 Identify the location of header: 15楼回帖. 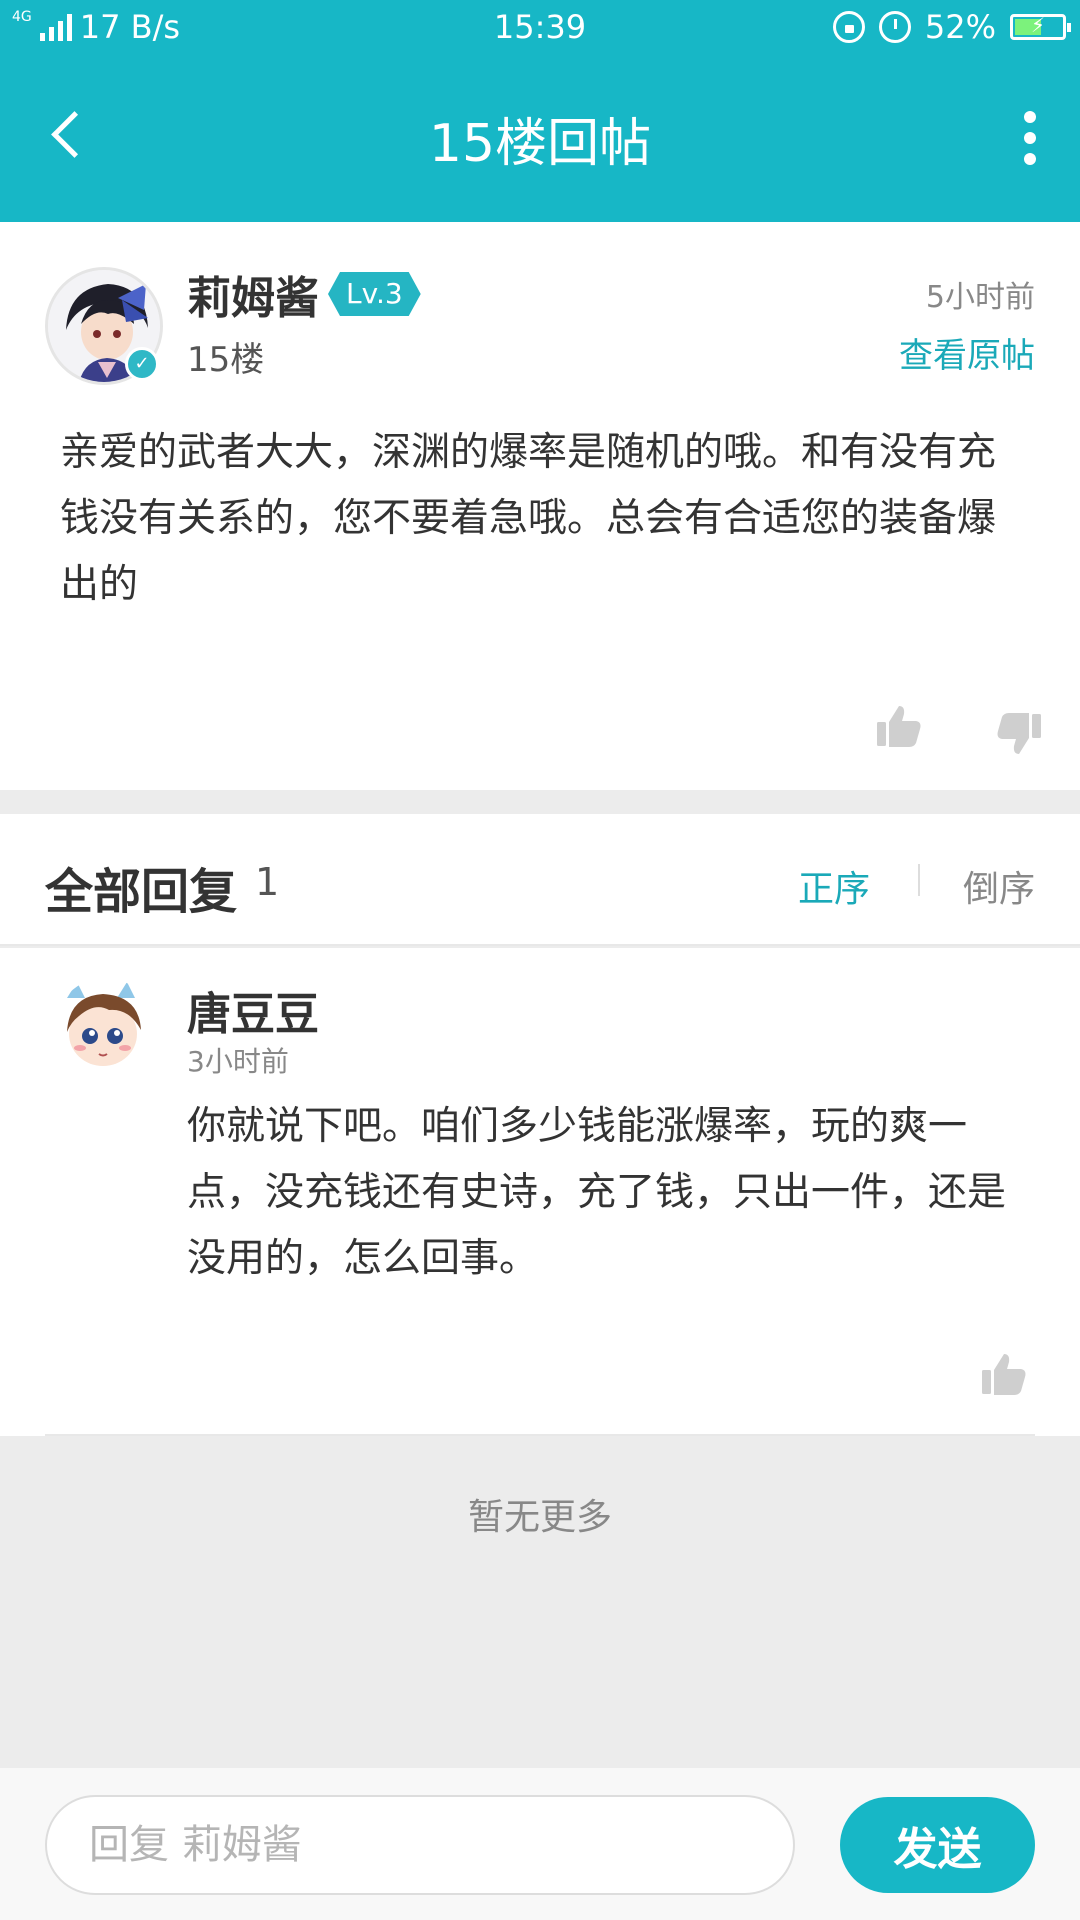
(540, 139).